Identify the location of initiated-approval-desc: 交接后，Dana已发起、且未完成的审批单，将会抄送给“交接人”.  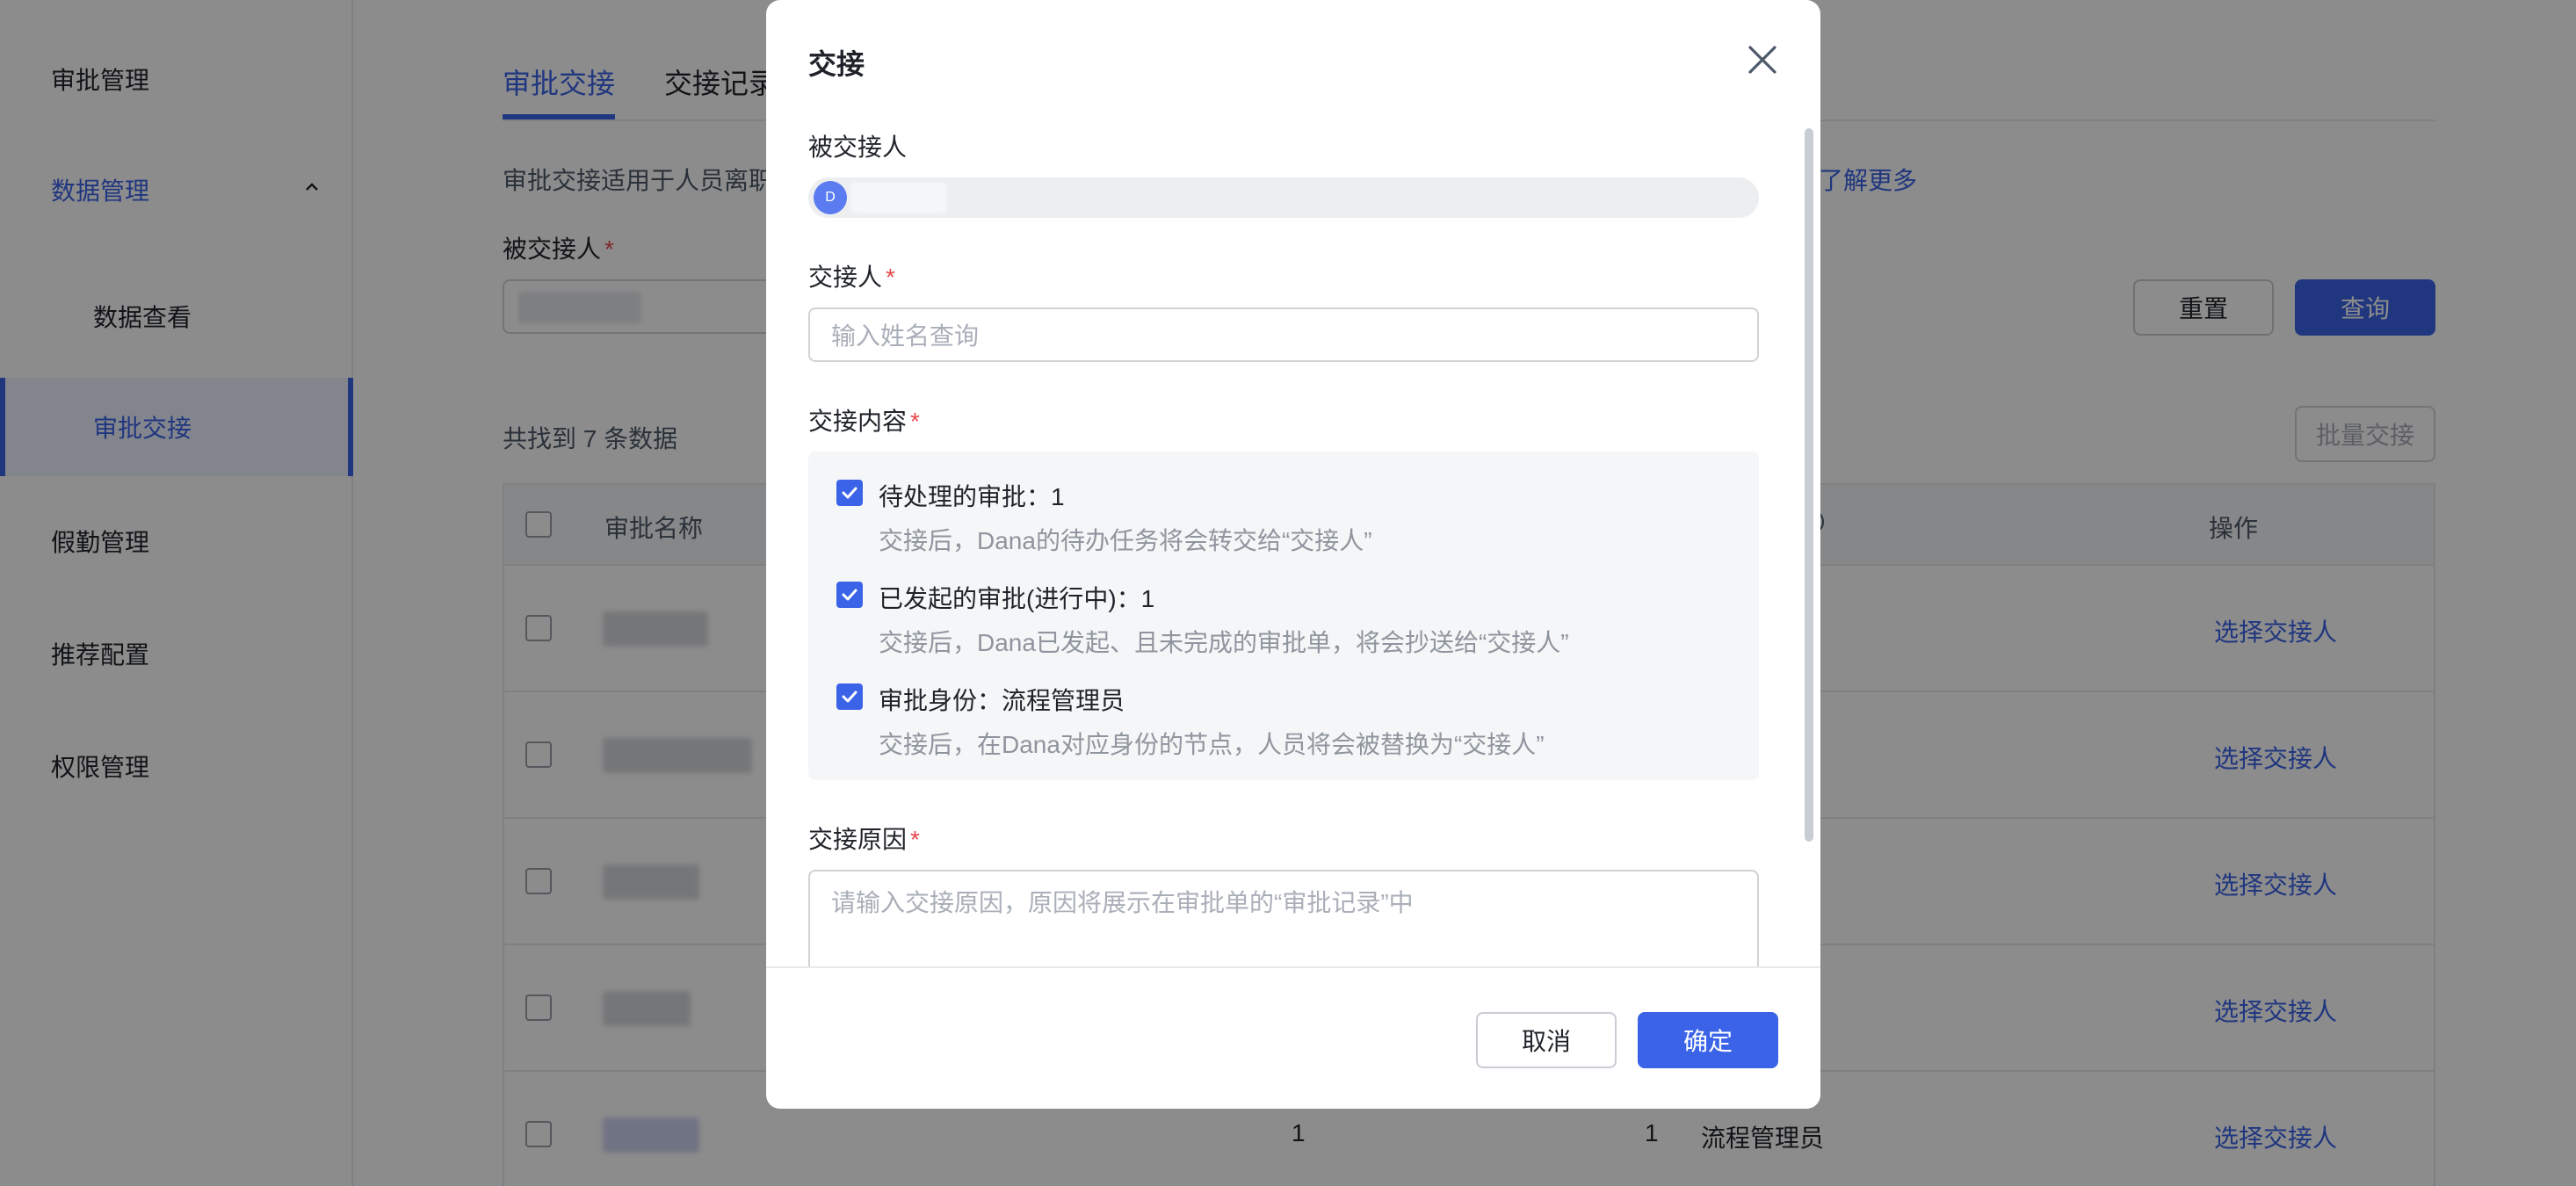
(1224, 642).